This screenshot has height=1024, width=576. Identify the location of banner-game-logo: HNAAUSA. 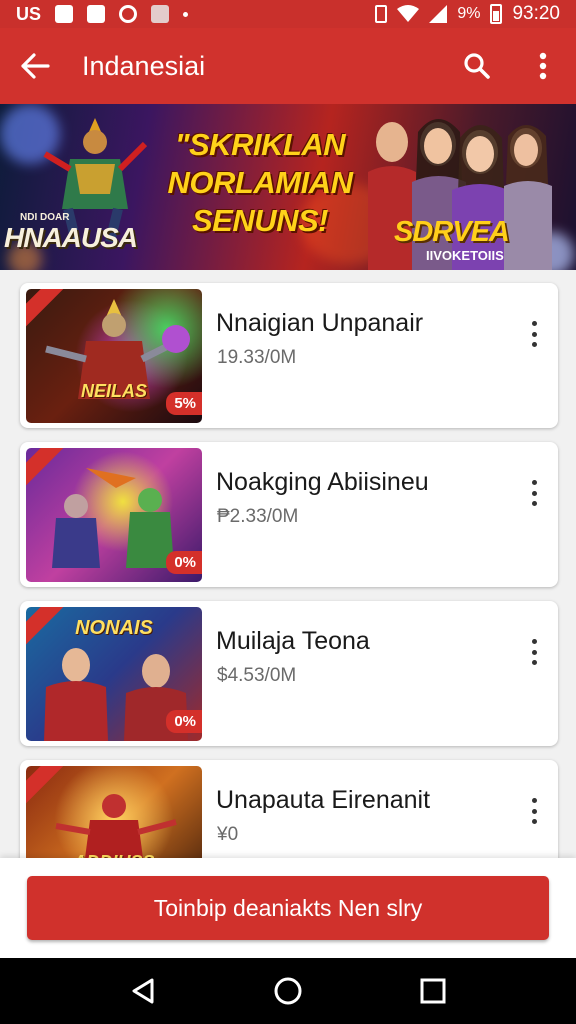
(71, 237).